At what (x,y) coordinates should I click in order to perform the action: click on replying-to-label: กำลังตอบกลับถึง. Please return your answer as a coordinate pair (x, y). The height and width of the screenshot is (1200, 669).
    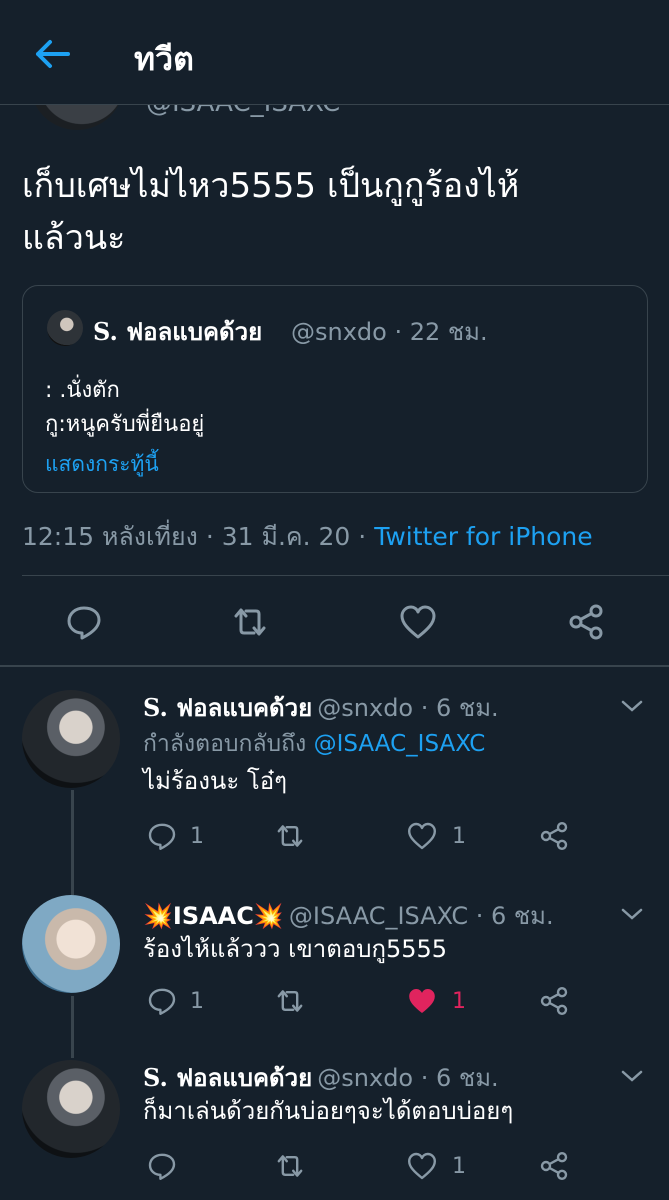
    Looking at the image, I should click on (228, 744).